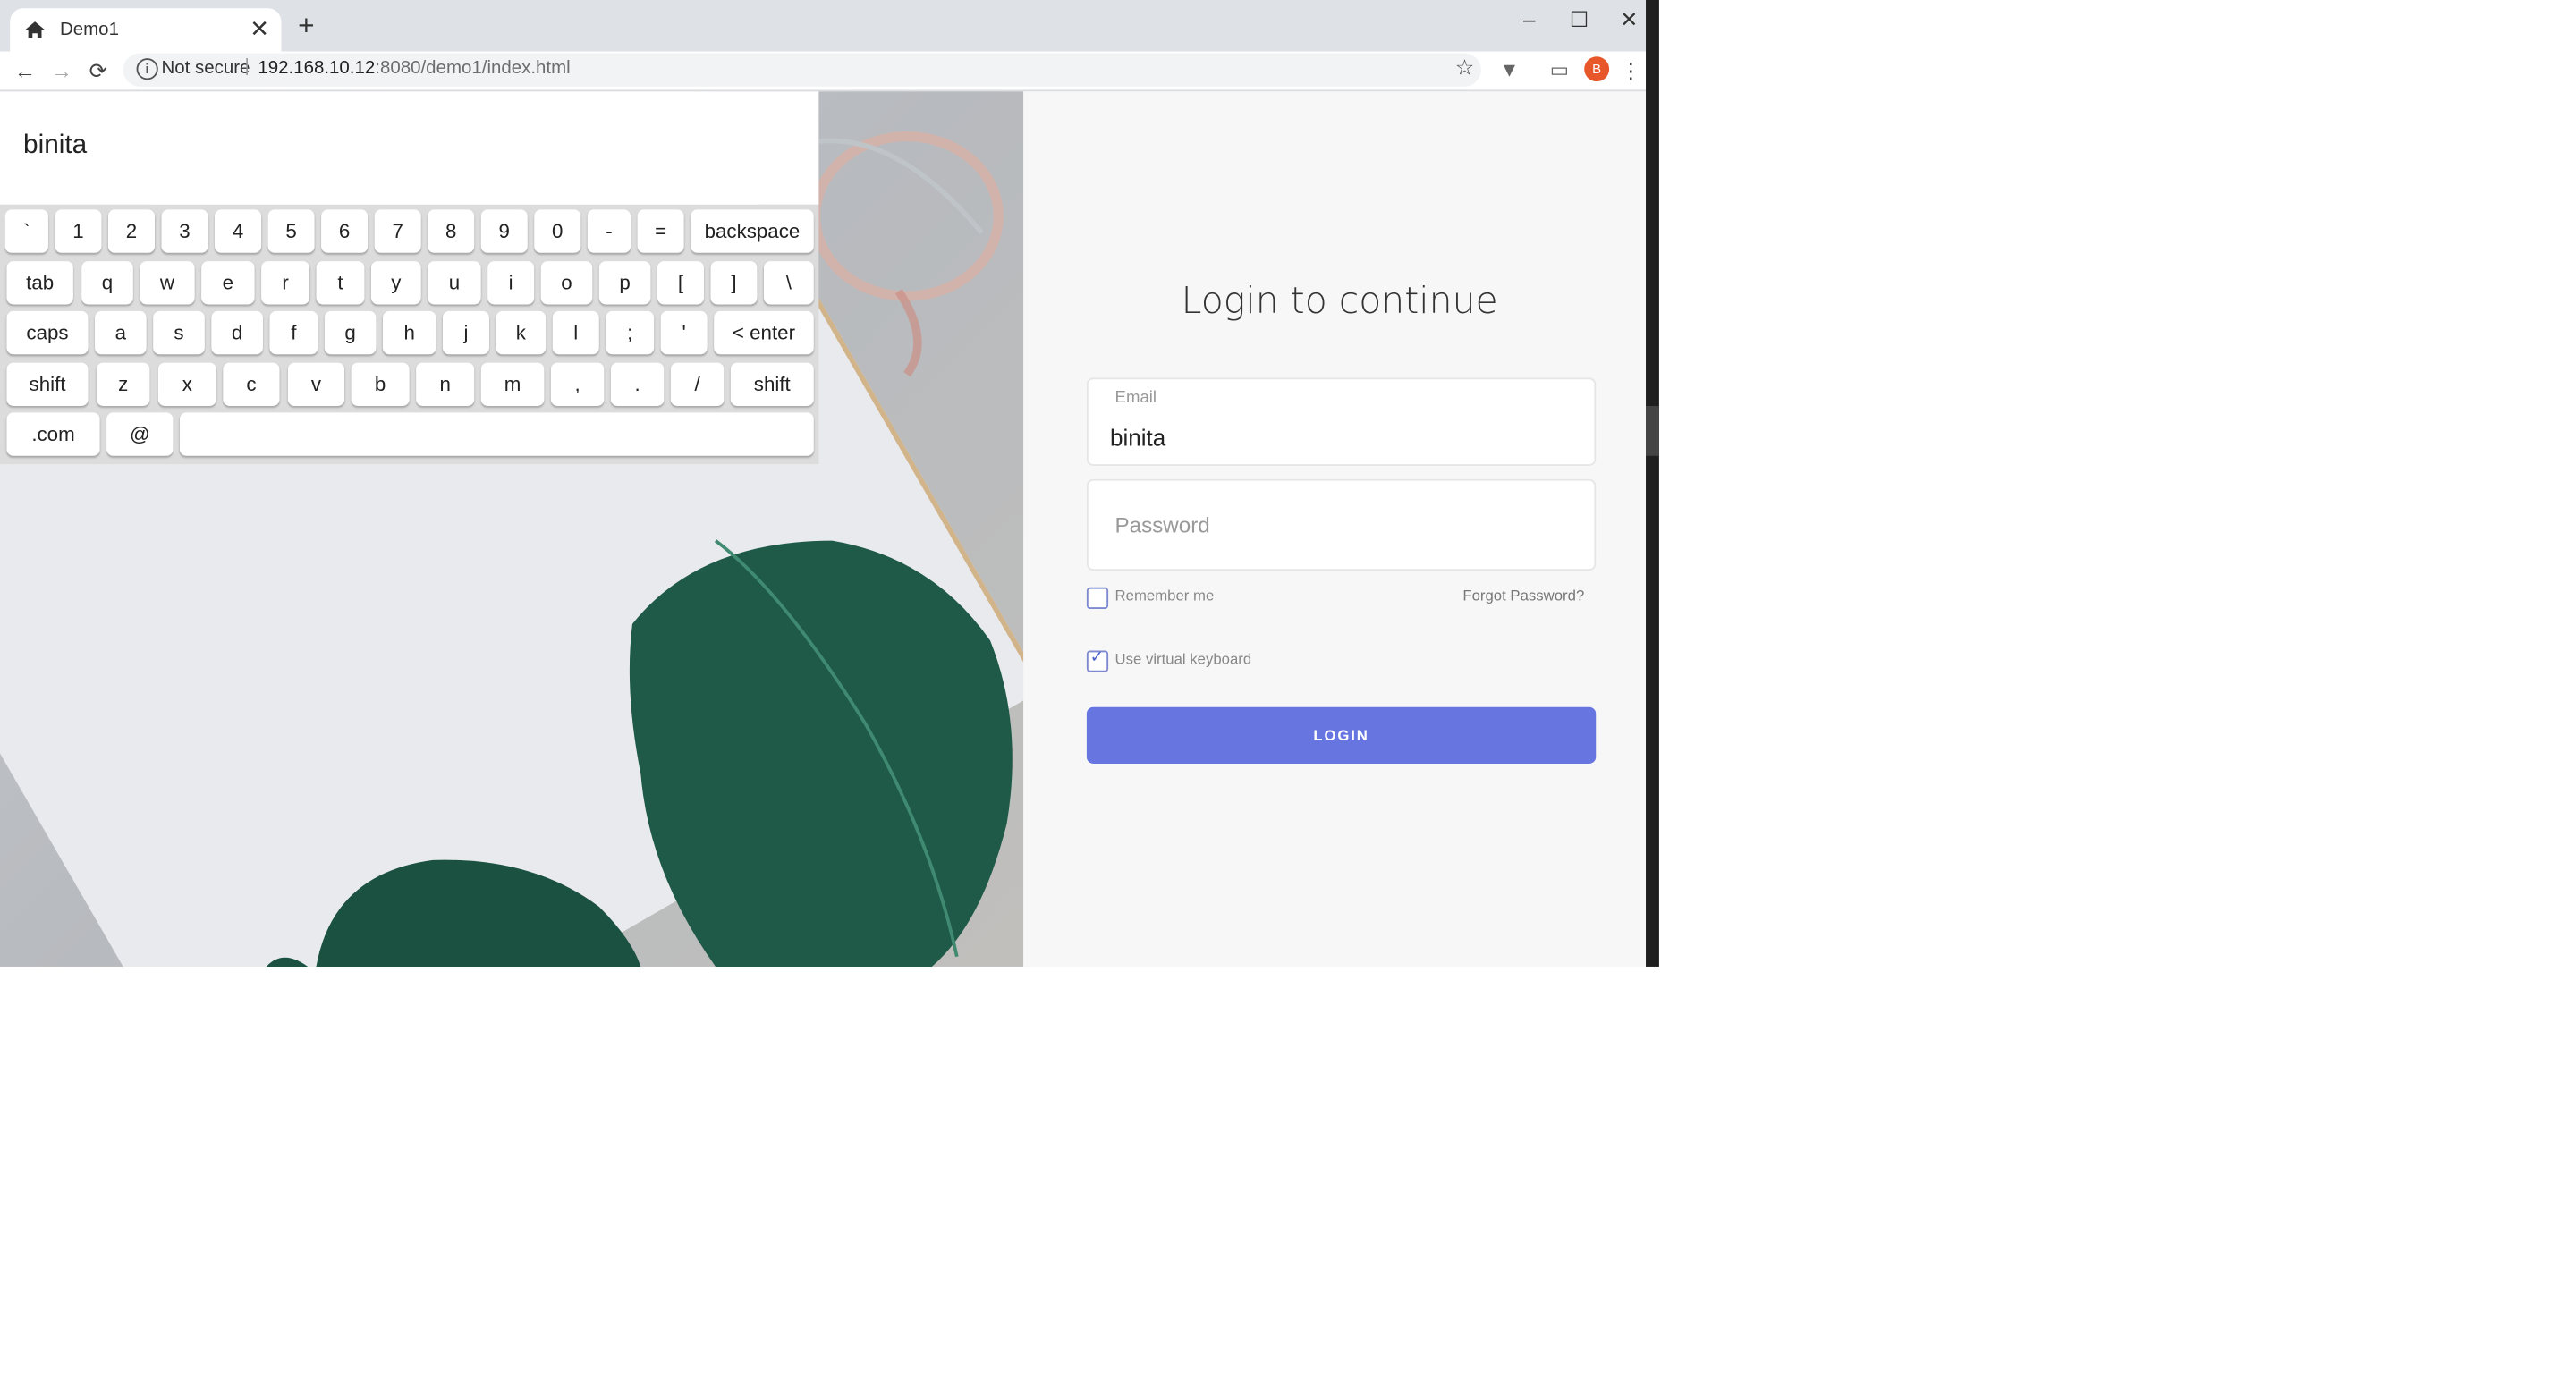  What do you see at coordinates (147, 69) in the screenshot?
I see `info-icon: i` at bounding box center [147, 69].